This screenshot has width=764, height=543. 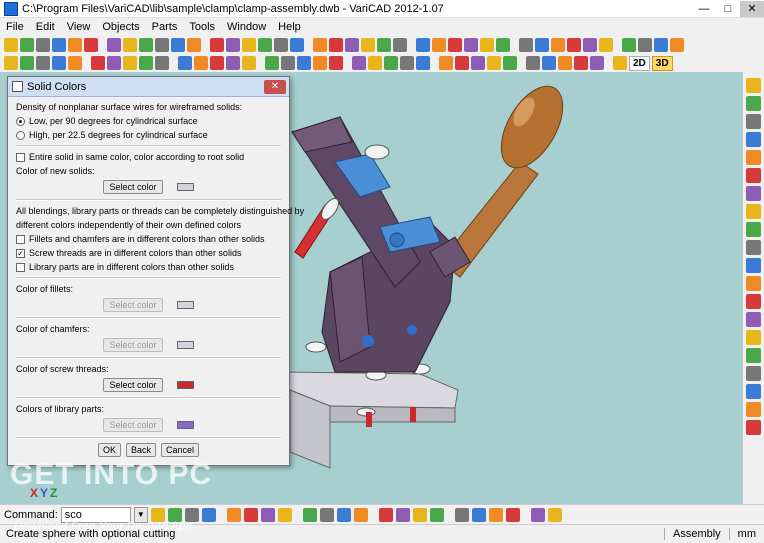 I want to click on view-2d-button: 2D, so click(x=639, y=63).